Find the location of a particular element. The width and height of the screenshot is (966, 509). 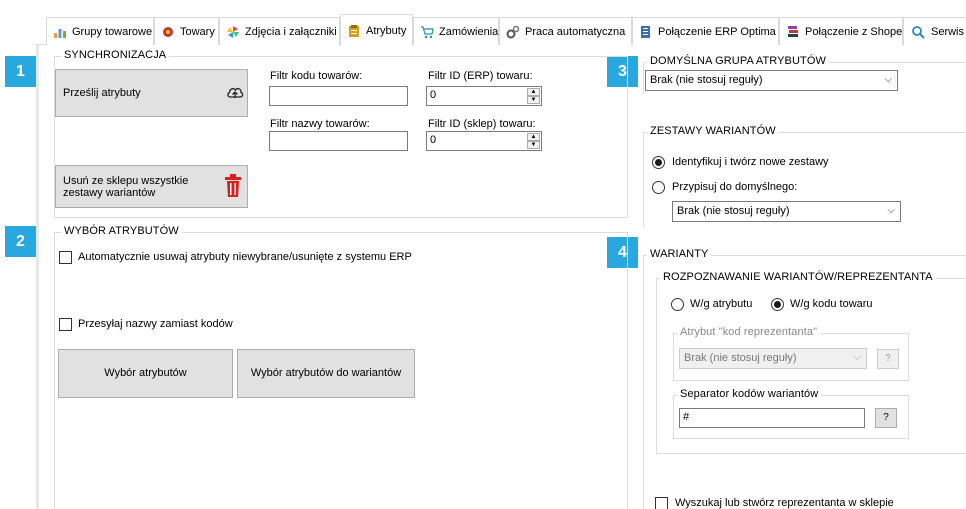

tab-zdjecia: Zdjęcia i załączniki is located at coordinates (279, 31).